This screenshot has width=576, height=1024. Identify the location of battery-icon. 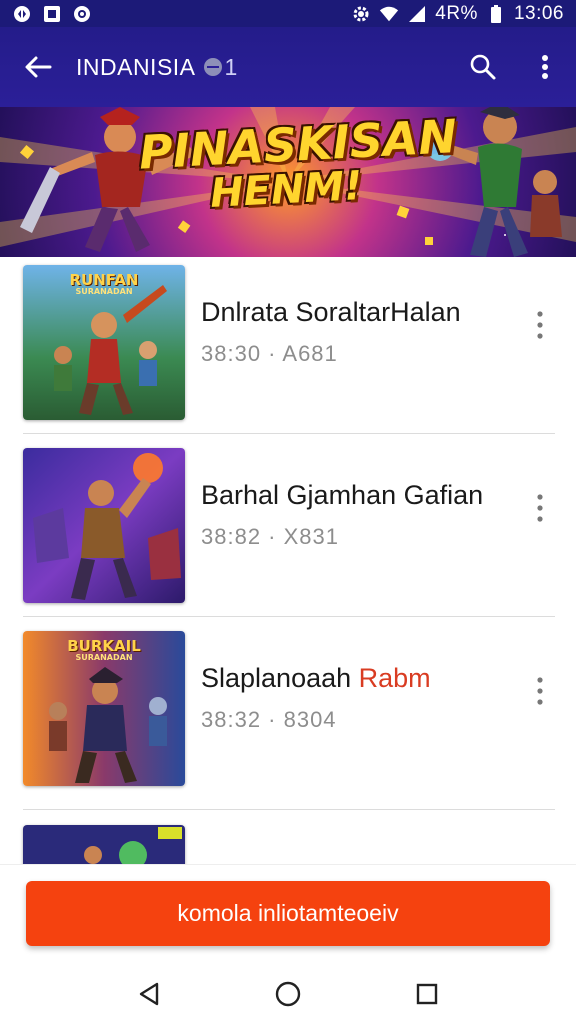
(496, 14).